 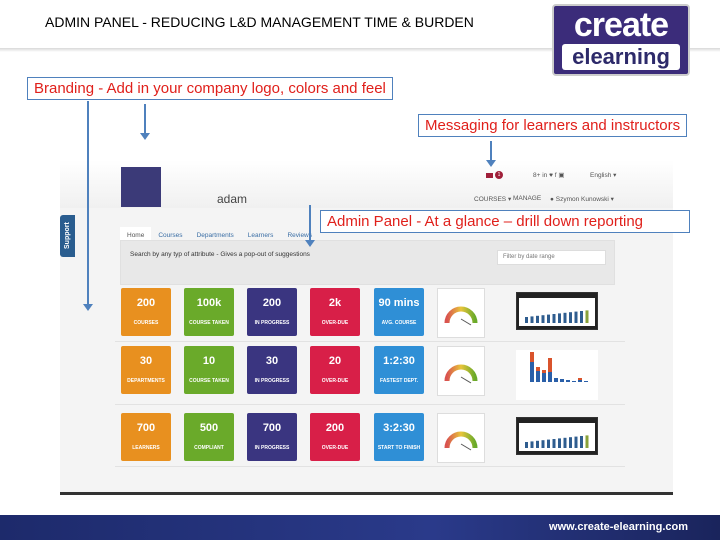 I want to click on stat-label: AVG. COURSE, so click(x=399, y=323).